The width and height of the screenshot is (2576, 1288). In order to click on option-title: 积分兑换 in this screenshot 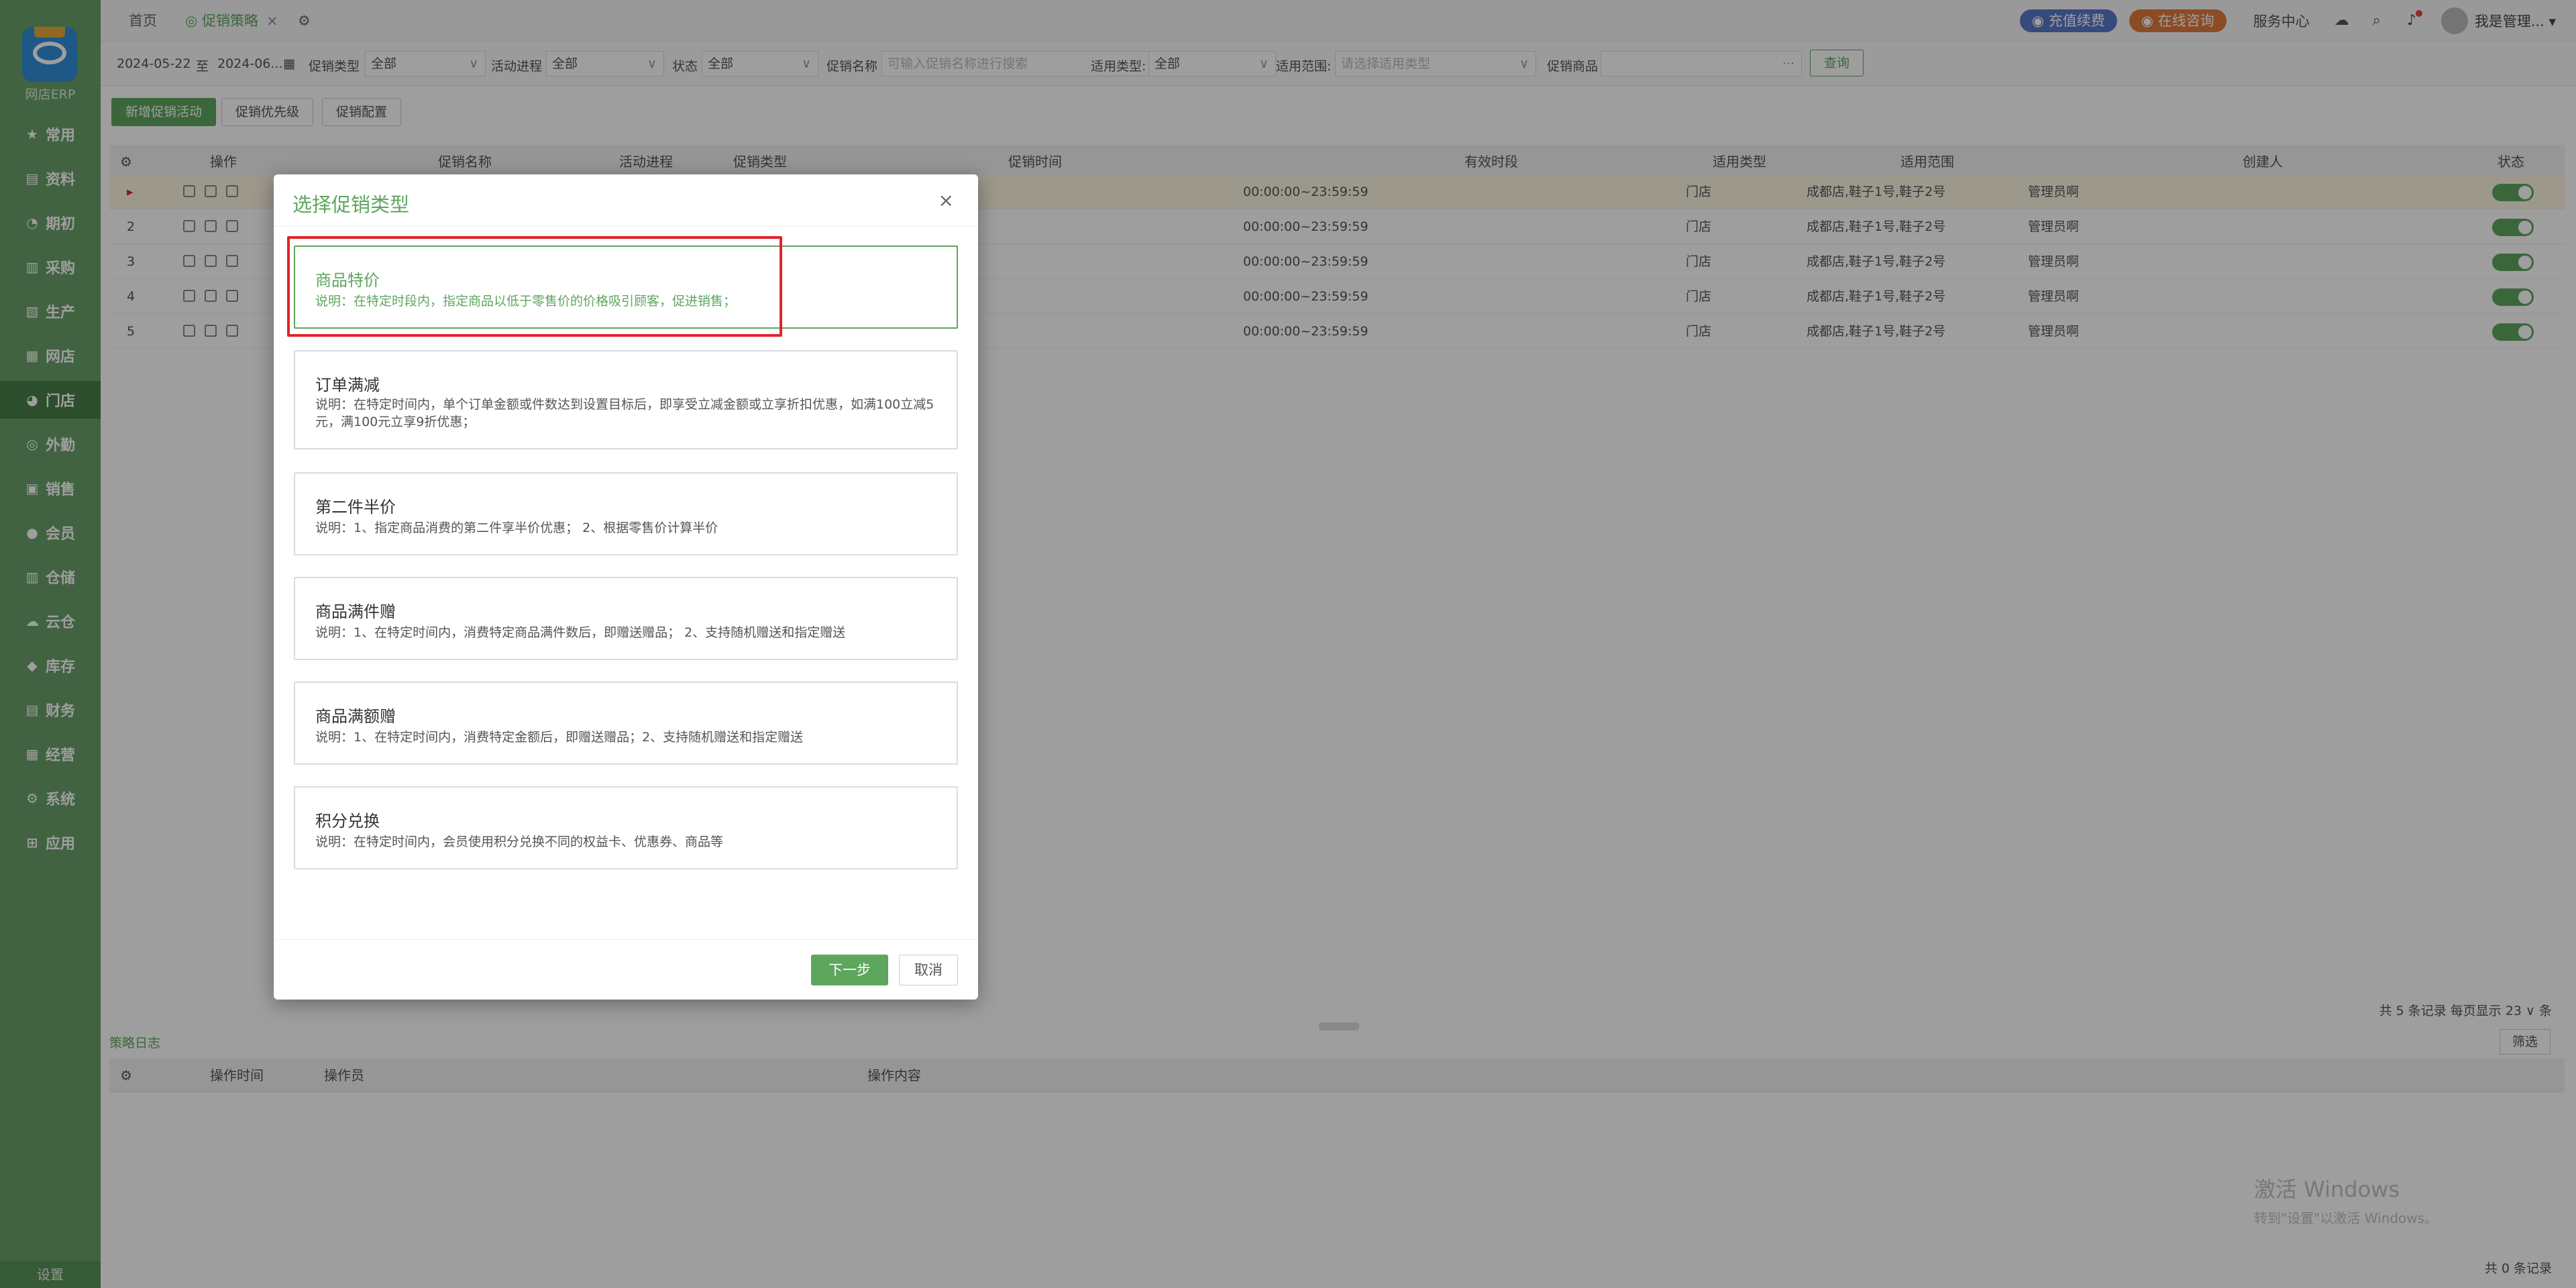, I will do `click(347, 821)`.